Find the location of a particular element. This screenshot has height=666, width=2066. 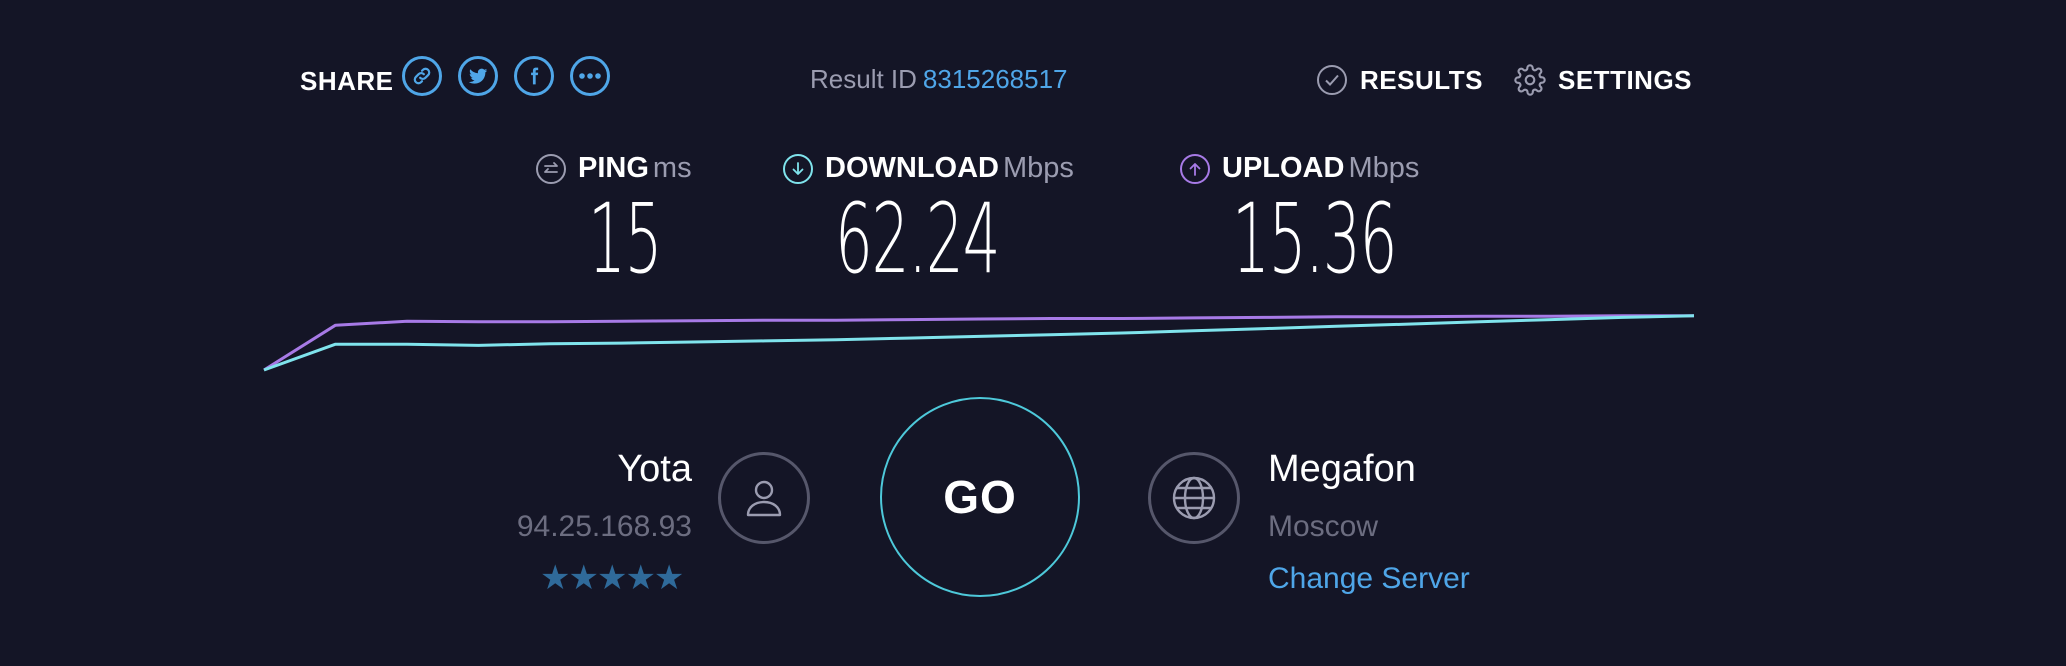

server-name: Megafon is located at coordinates (1342, 469).